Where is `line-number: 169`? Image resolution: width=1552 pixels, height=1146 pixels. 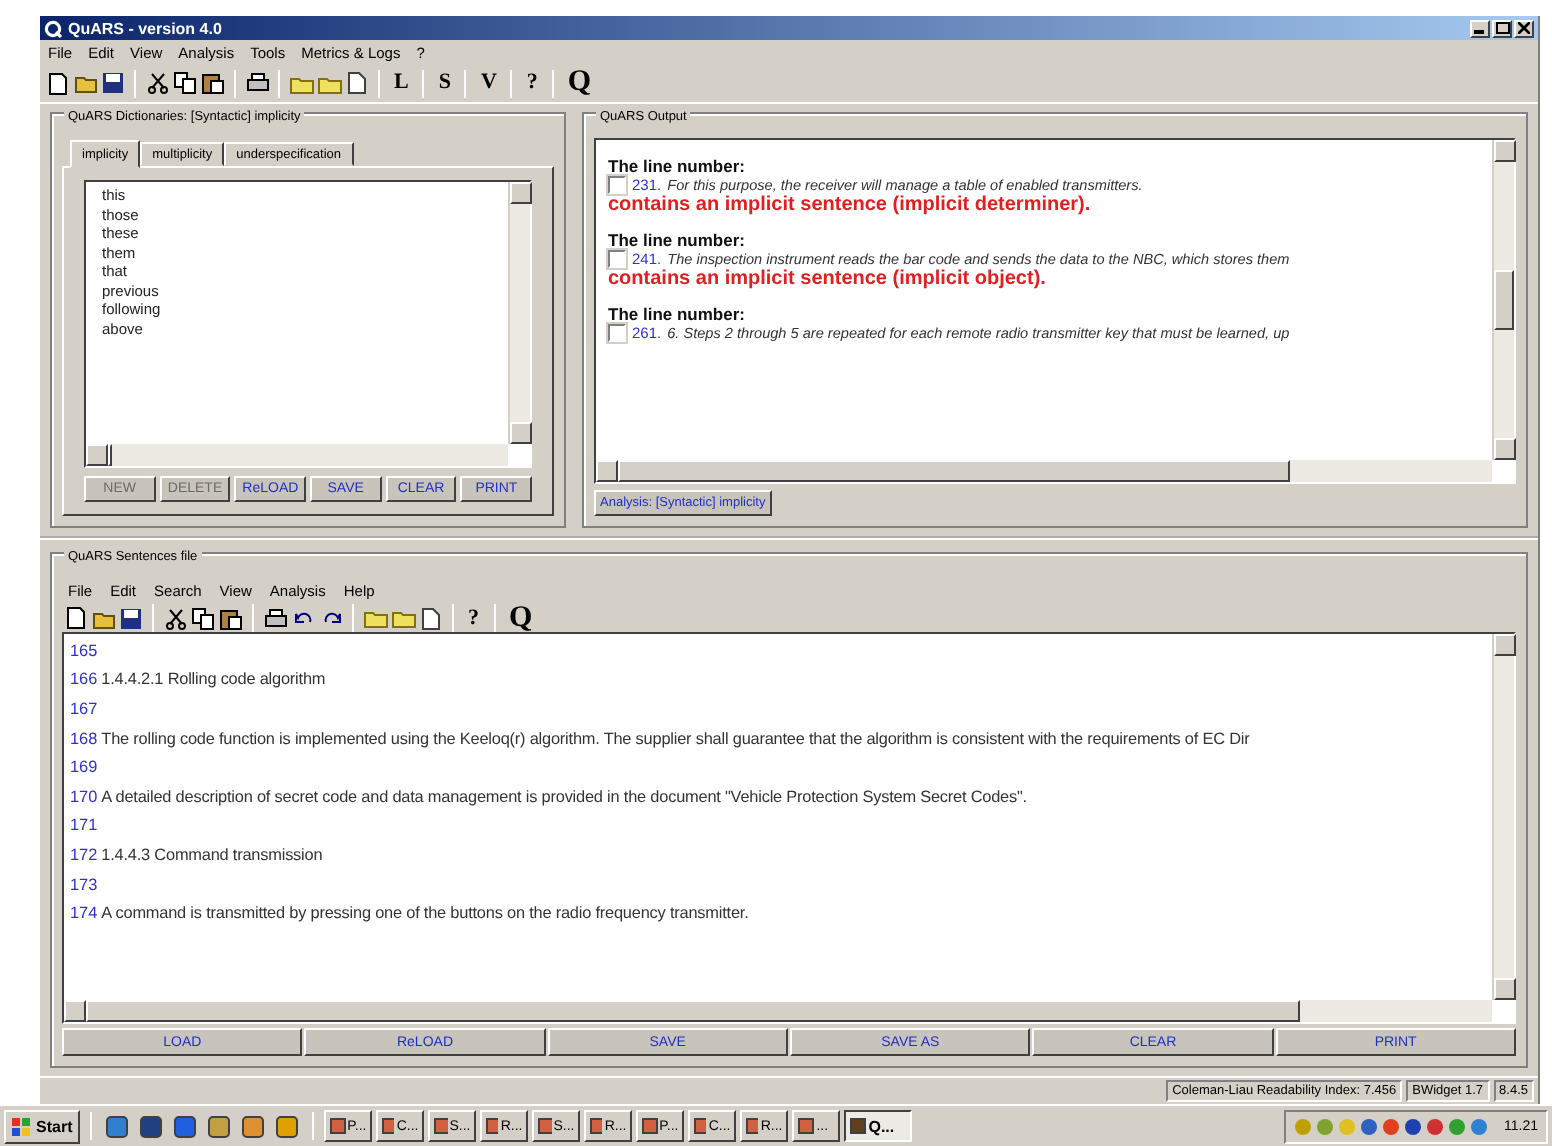
line-number: 169 is located at coordinates (84, 767).